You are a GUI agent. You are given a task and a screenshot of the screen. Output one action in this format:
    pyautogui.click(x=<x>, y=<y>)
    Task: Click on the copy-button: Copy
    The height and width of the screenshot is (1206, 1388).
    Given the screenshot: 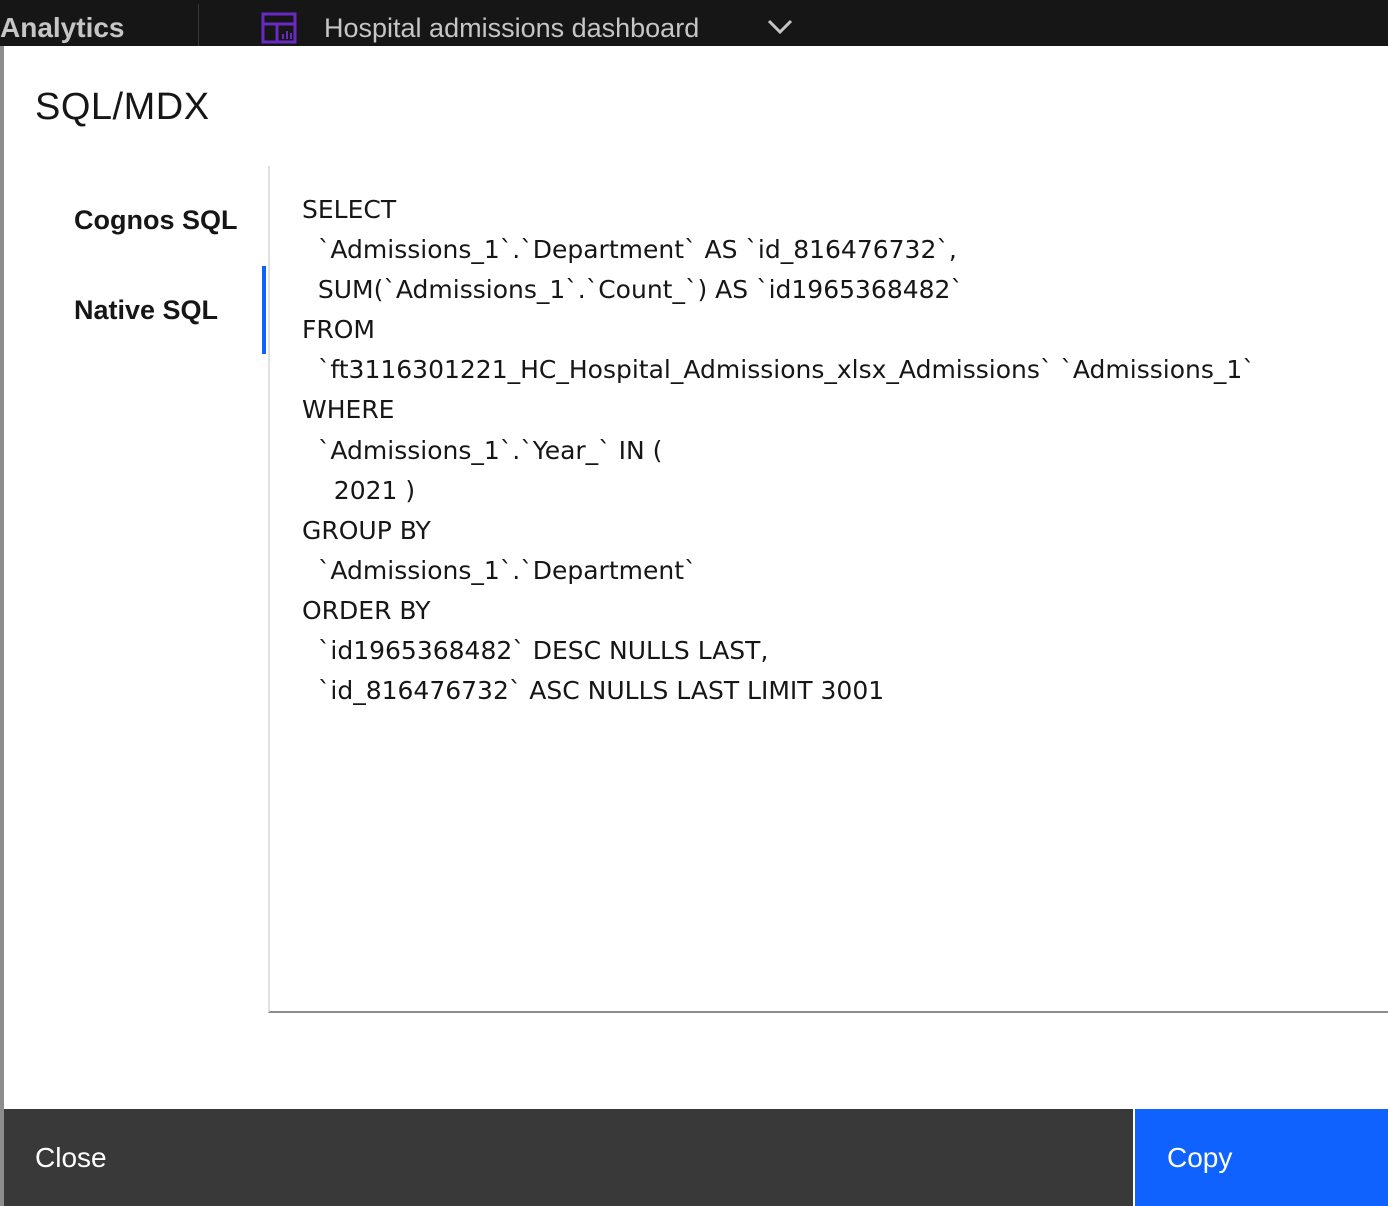 What is the action you would take?
    pyautogui.click(x=1261, y=1157)
    